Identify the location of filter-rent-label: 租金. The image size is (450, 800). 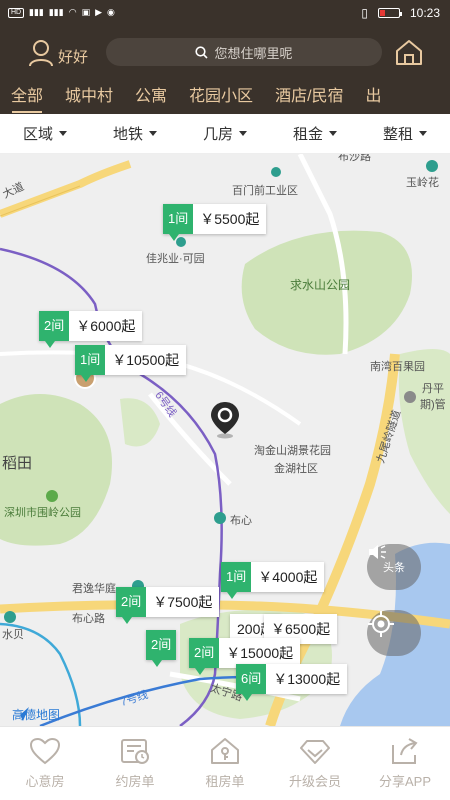
(307, 134).